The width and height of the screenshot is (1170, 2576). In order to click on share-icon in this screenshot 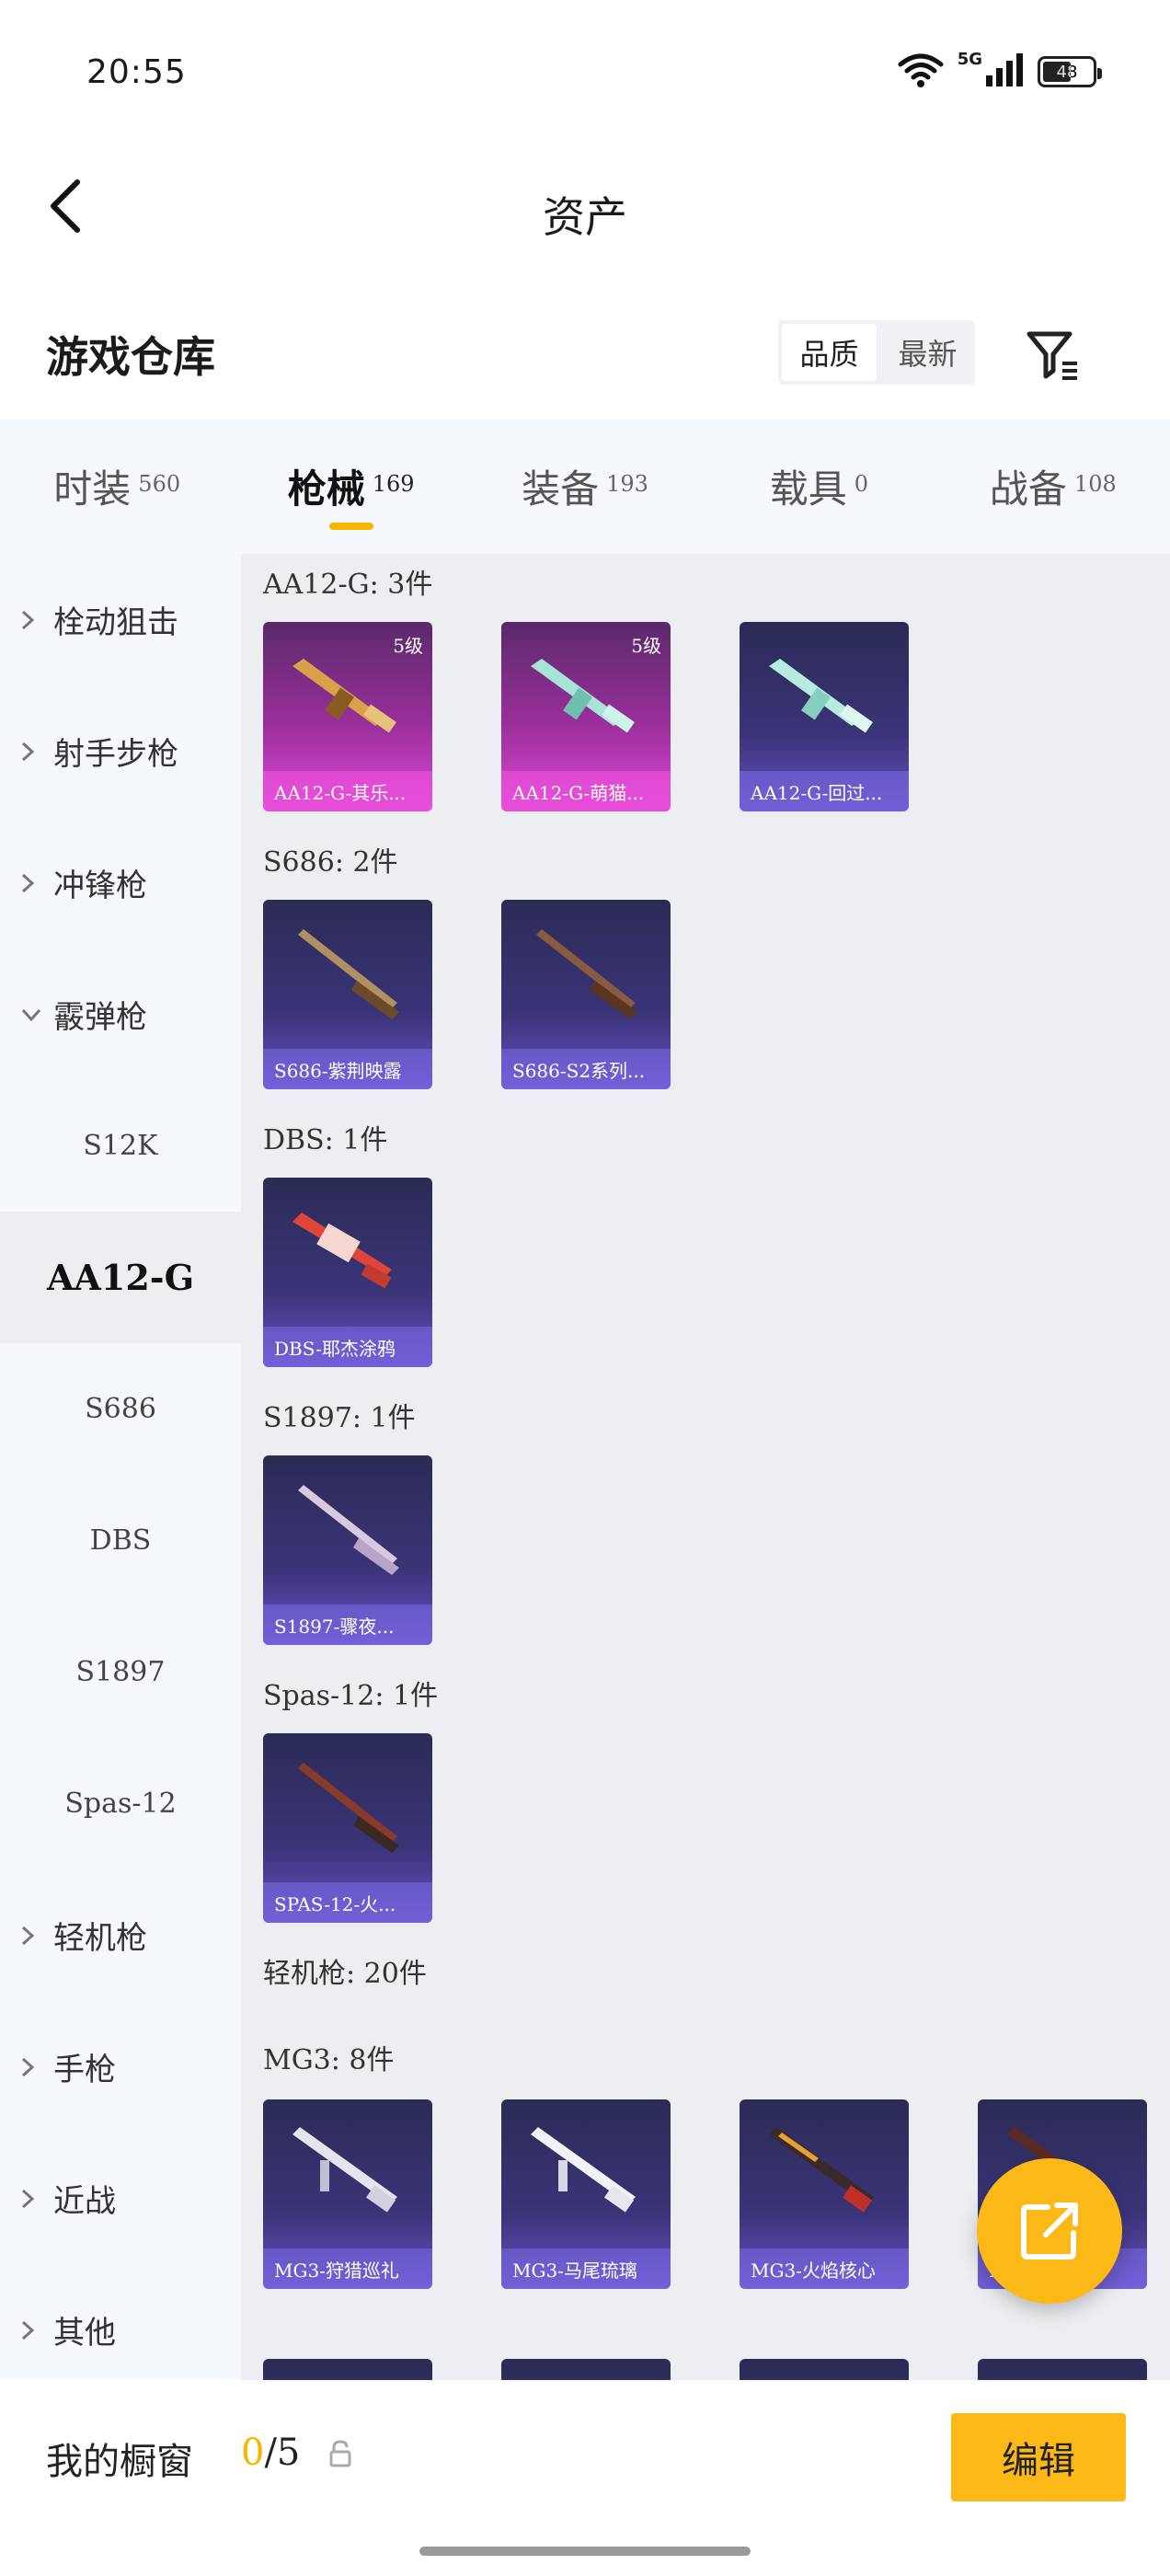, I will do `click(1049, 2231)`.